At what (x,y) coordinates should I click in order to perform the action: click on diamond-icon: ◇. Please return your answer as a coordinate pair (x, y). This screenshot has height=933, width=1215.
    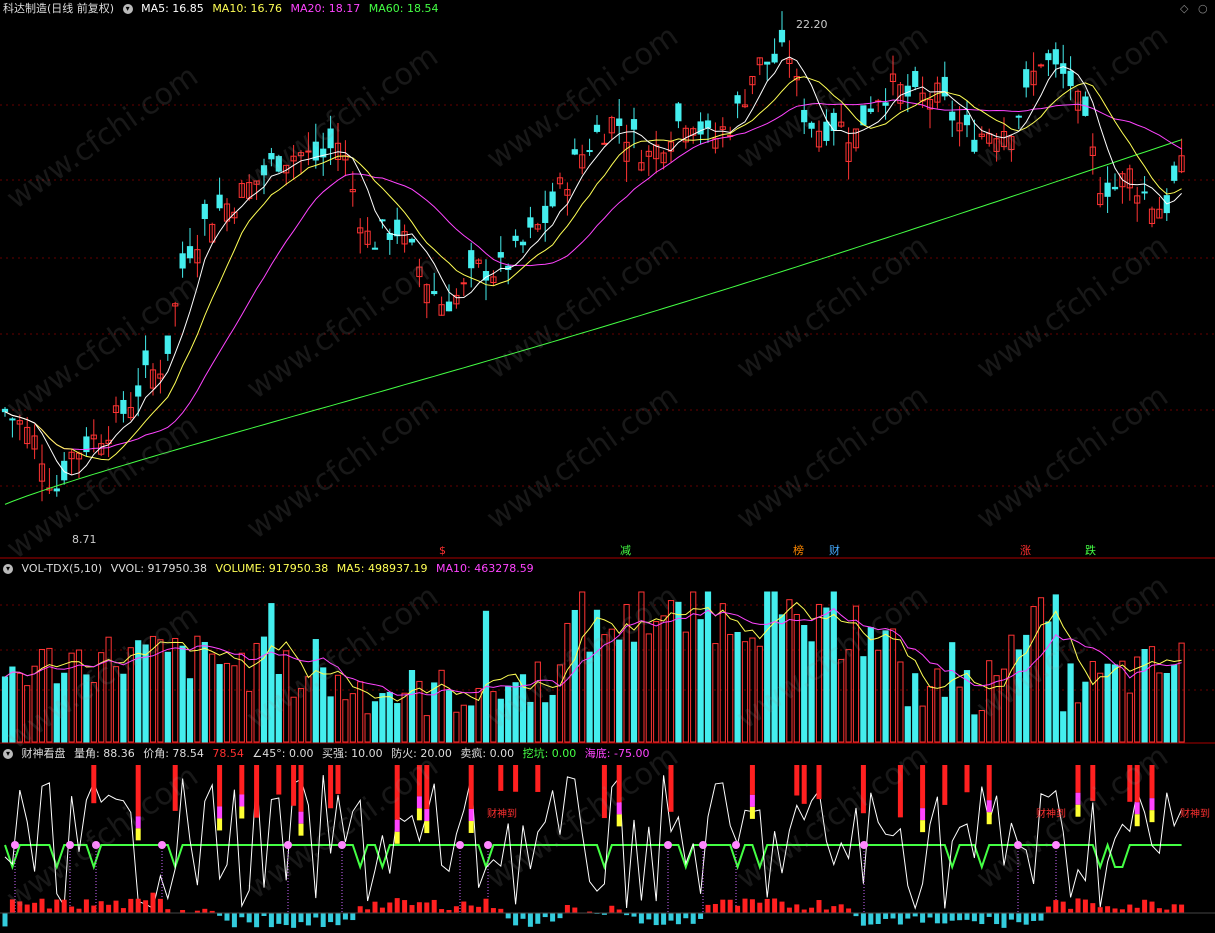
    Looking at the image, I should click on (1184, 8).